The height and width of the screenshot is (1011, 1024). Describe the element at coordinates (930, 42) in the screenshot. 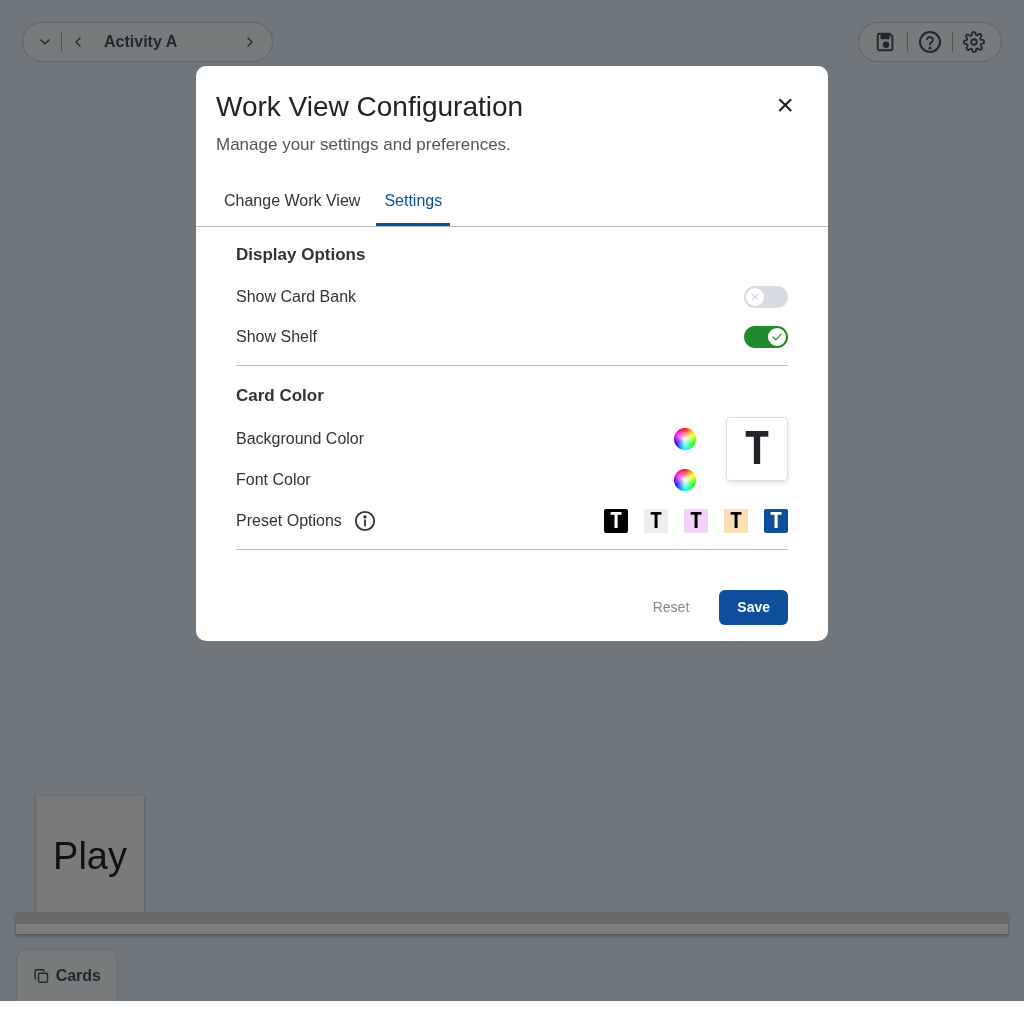

I see `help-icon` at that location.